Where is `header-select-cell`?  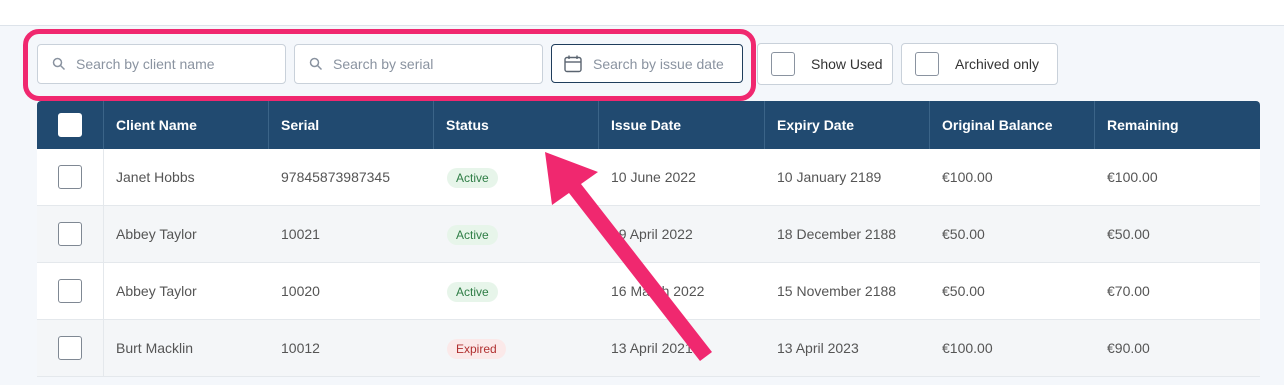 header-select-cell is located at coordinates (70, 125).